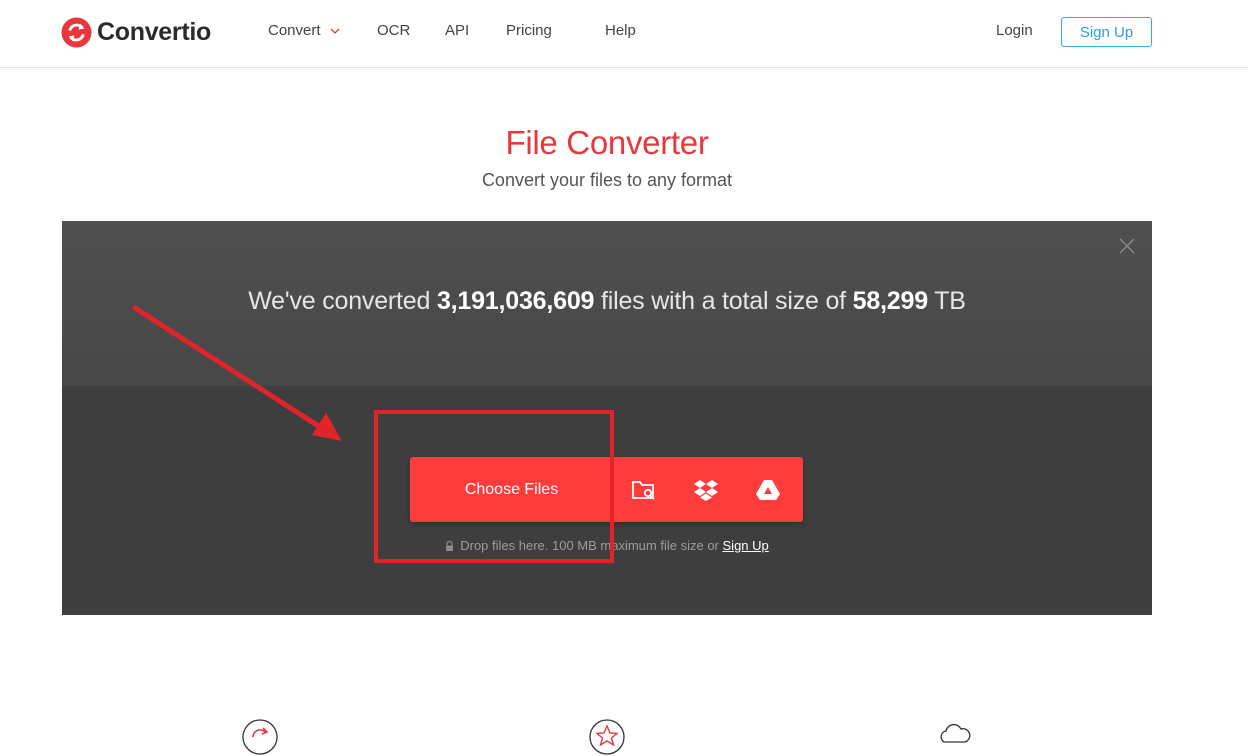  I want to click on login-link: Login, so click(1014, 30).